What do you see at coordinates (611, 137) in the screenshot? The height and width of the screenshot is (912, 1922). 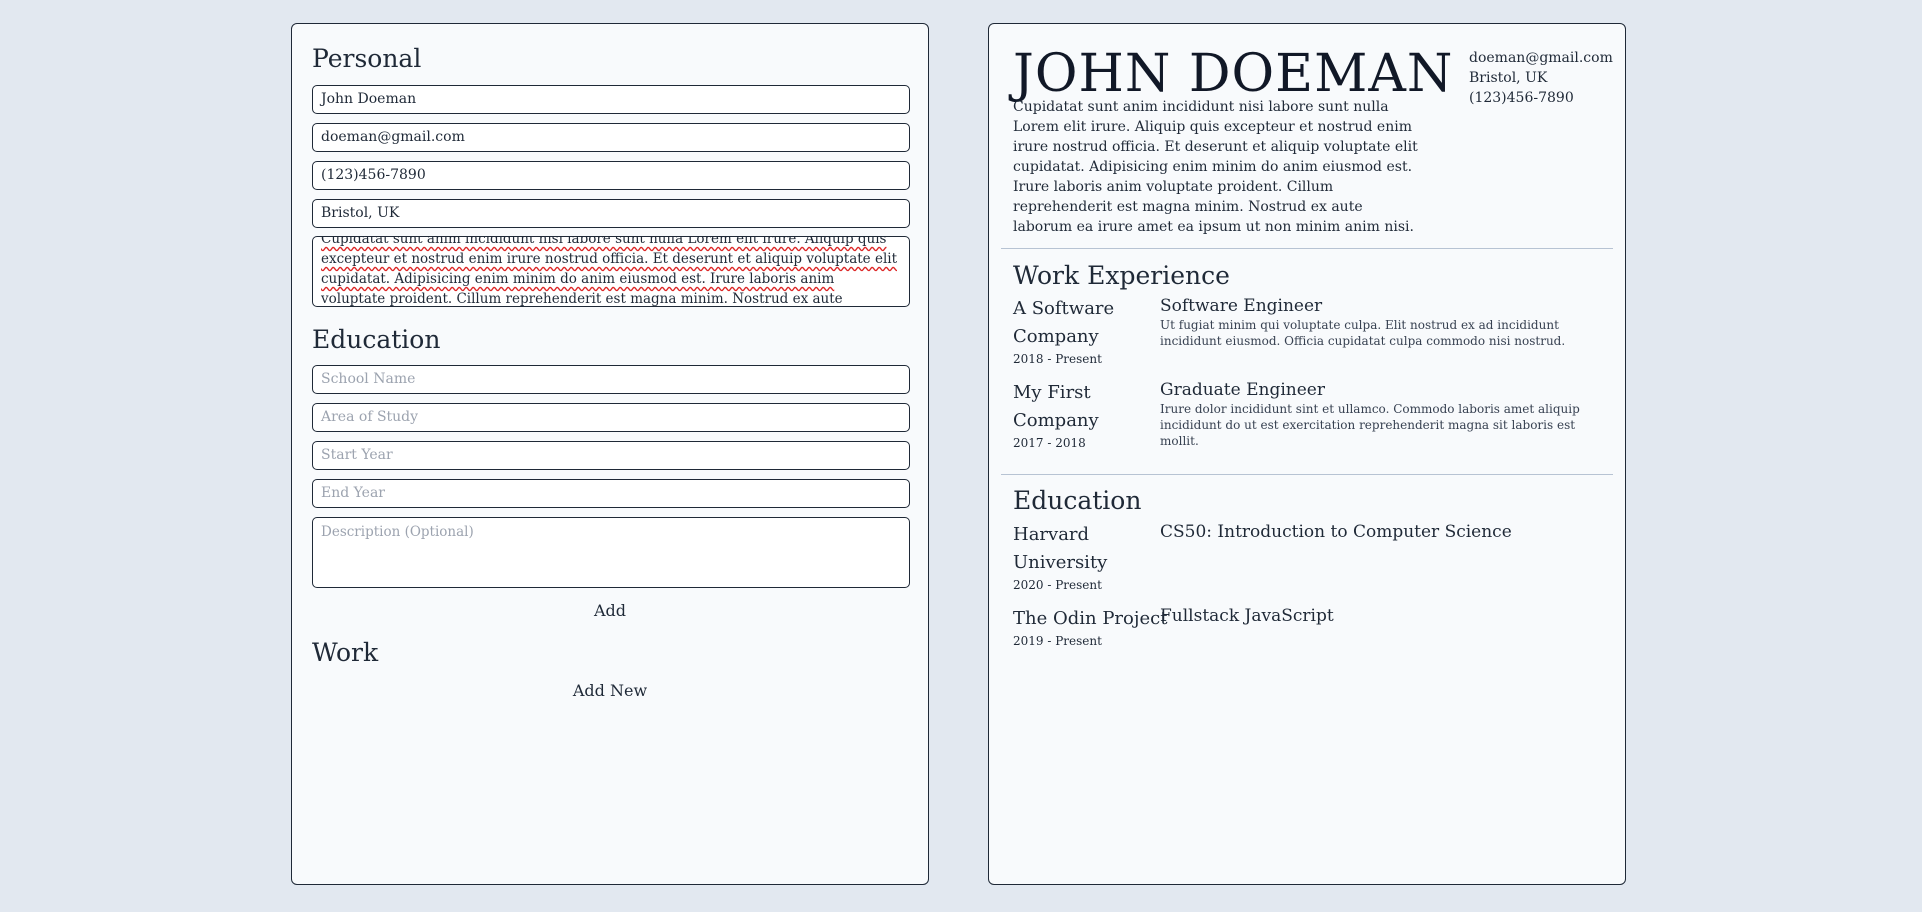 I see `email-input: doeman@gmail.com` at bounding box center [611, 137].